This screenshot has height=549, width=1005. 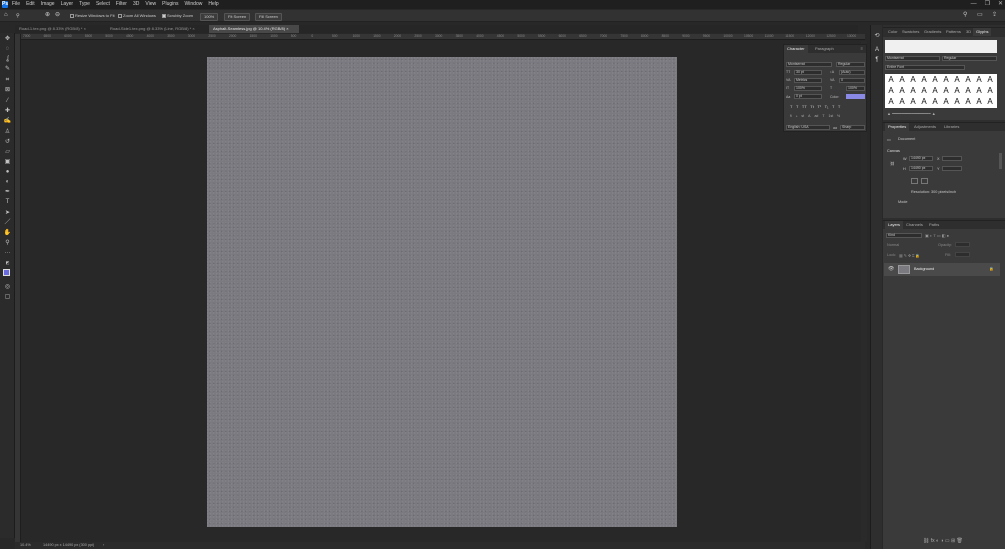 I want to click on healing-brush-tool-icon: ✚, so click(x=7, y=111).